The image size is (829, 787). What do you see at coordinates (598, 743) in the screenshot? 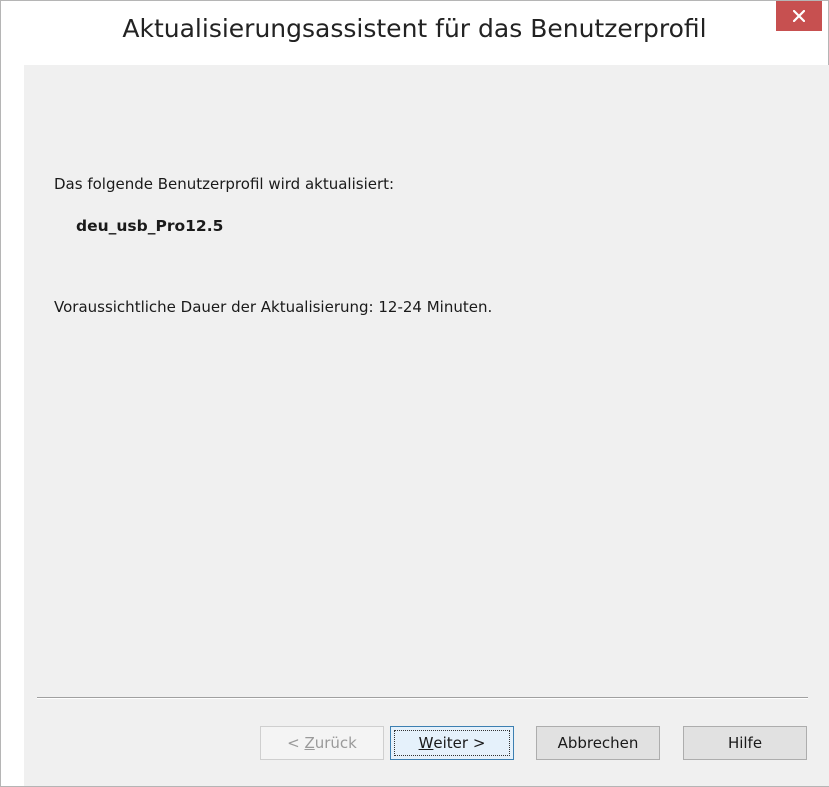
I see `cancel-button: Abbrechen` at bounding box center [598, 743].